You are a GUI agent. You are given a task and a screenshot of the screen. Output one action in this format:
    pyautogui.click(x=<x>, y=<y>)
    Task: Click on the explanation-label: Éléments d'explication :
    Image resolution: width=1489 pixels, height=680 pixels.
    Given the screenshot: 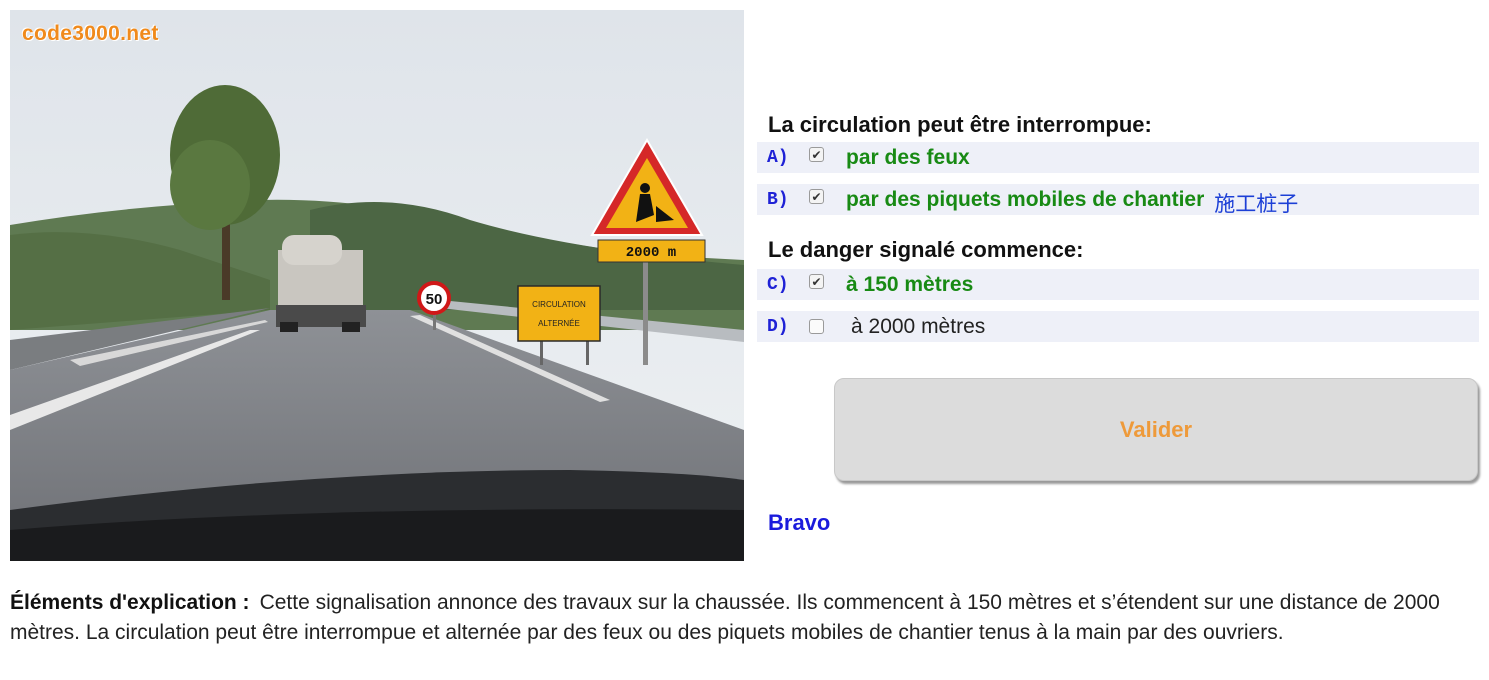 What is the action you would take?
    pyautogui.click(x=130, y=602)
    